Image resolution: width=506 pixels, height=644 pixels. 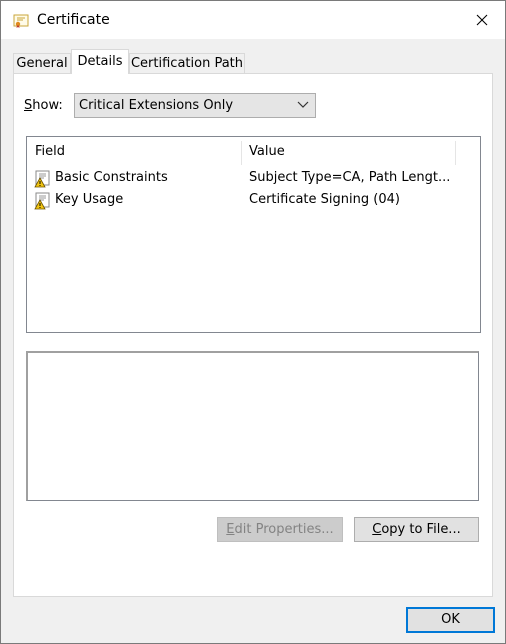 I want to click on list-item: Key Usage Certificate Signing (04), so click(x=253, y=200).